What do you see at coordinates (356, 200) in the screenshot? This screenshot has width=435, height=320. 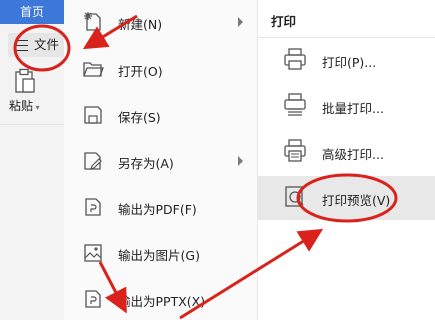 I see `submenu-item-print-preview-label: 打印预览(V)` at bounding box center [356, 200].